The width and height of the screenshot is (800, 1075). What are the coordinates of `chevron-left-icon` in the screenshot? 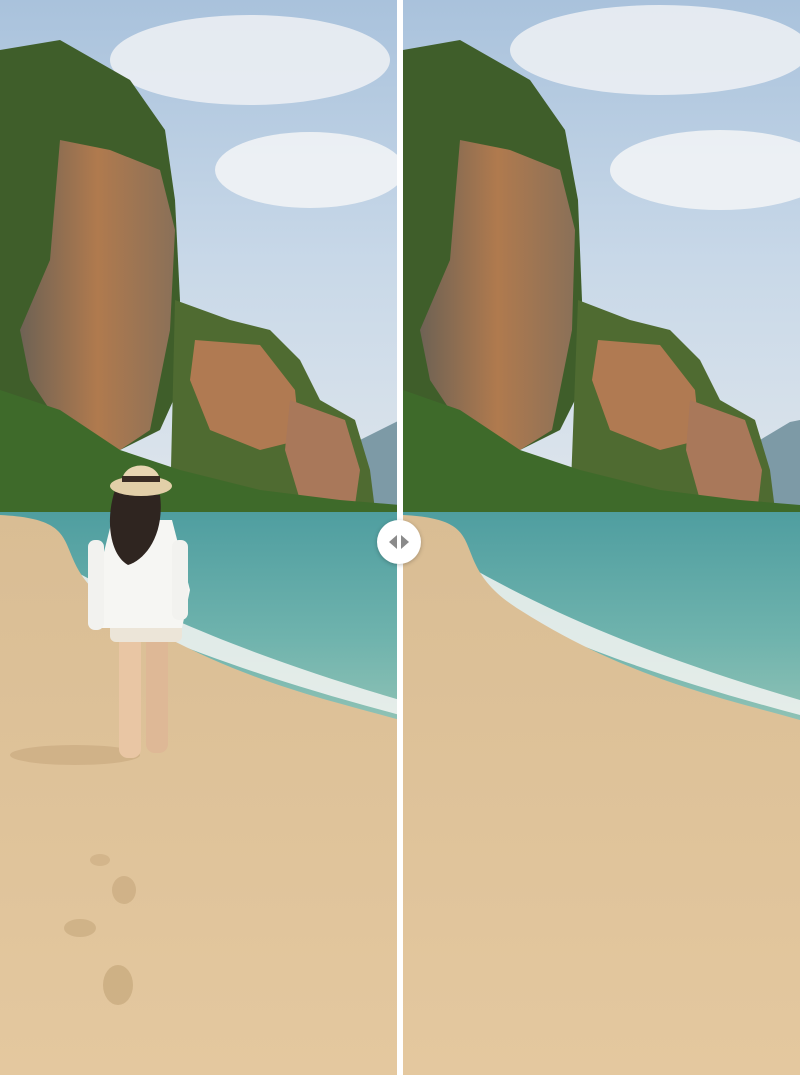 It's located at (393, 542).